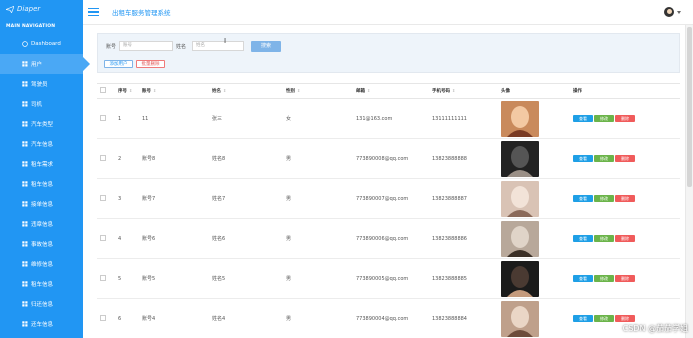  I want to click on search-button: 搜索, so click(266, 46).